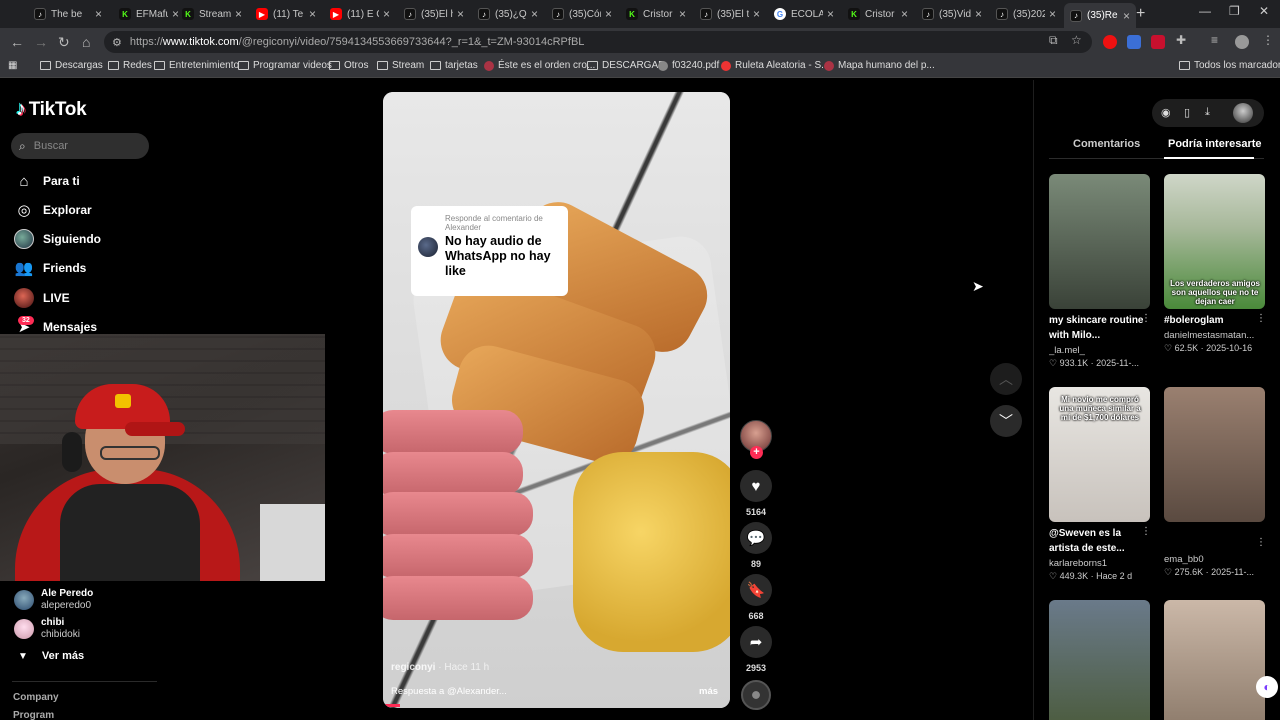 Image resolution: width=1280 pixels, height=720 pixels. I want to click on bookmark-item: Redes, so click(130, 65).